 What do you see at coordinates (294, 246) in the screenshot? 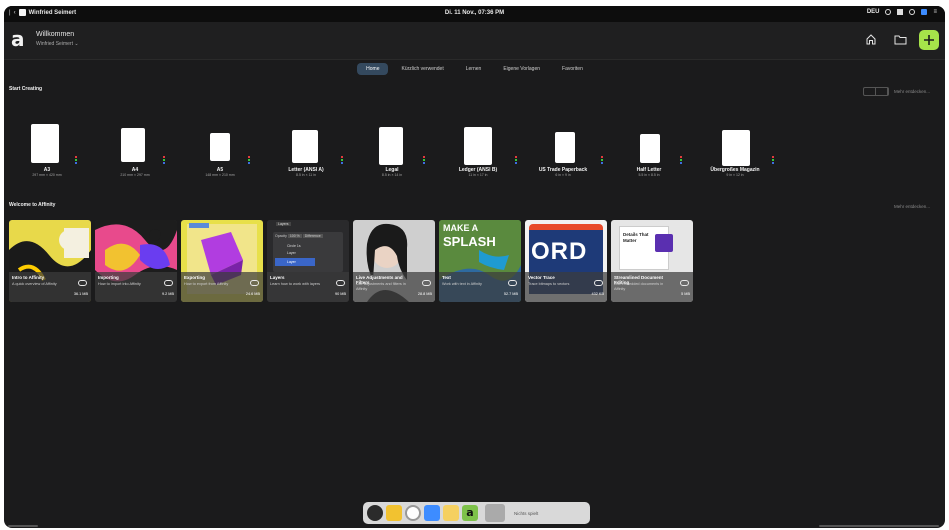
I see `layer-row-1: Circle 1s` at bounding box center [294, 246].